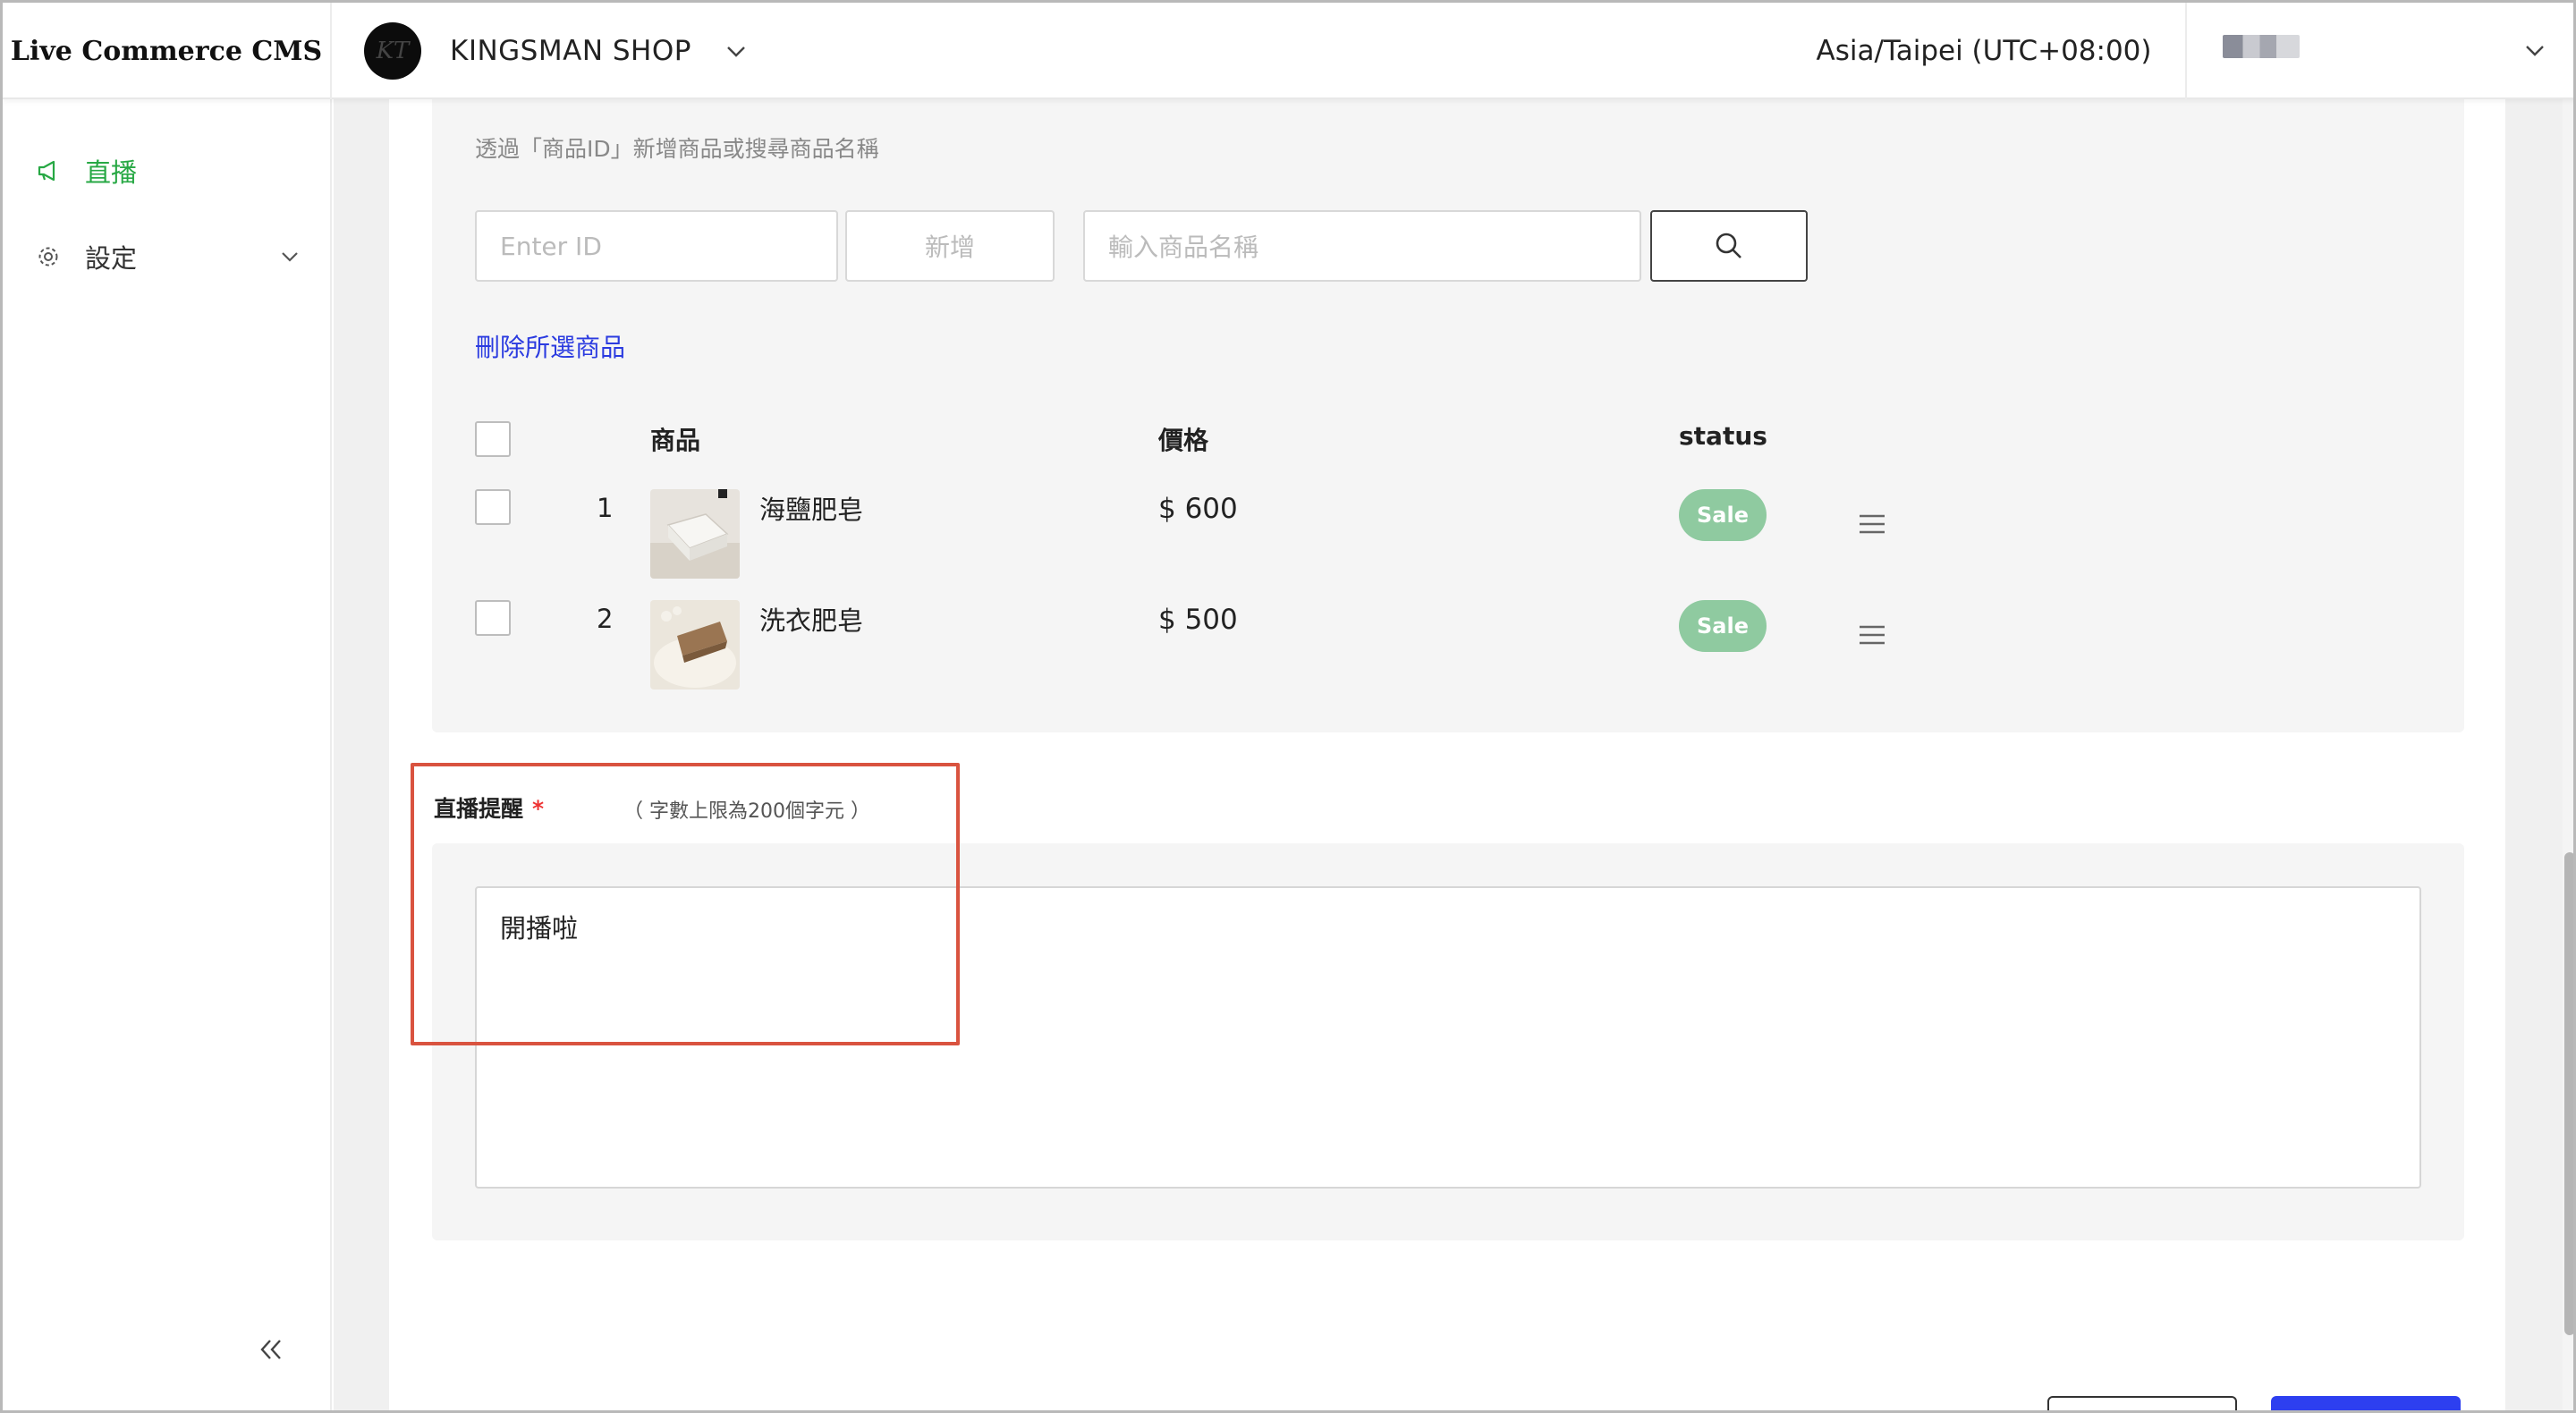  Describe the element at coordinates (479, 809) in the screenshot. I see `reminder-label-text: 直播提醒` at that location.